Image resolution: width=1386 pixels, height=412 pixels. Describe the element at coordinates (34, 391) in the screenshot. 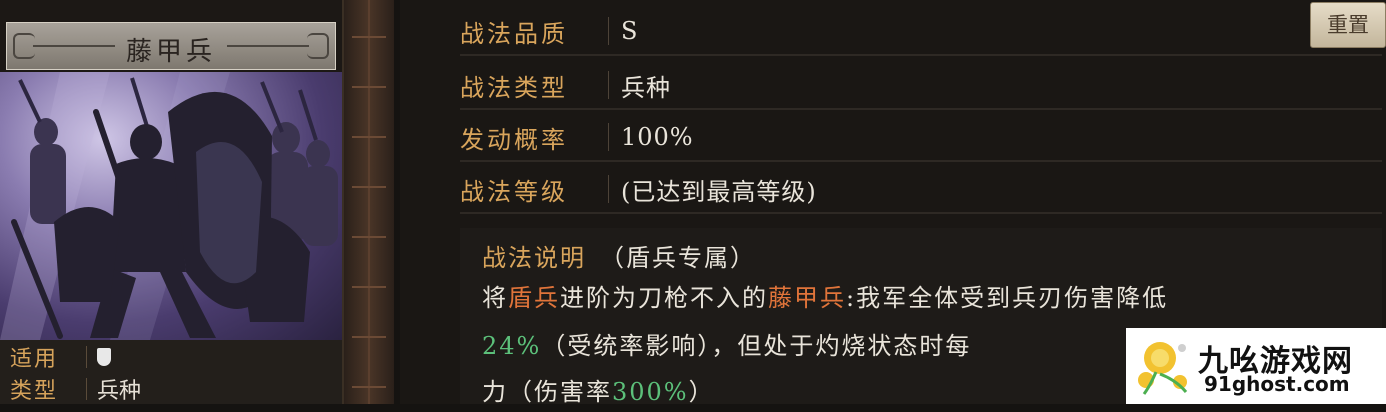

I see `type-label: 类型` at that location.